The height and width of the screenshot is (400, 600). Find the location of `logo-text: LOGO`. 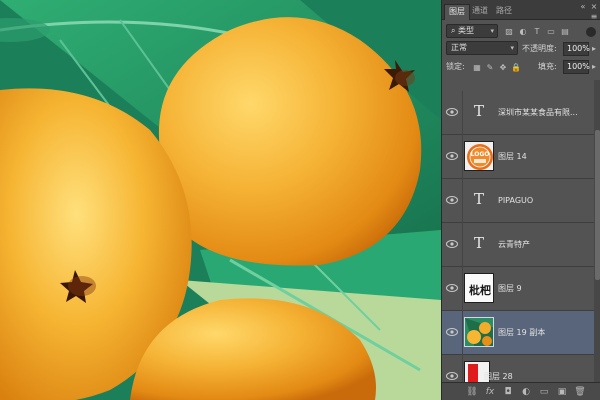

logo-text: LOGO is located at coordinates (480, 154).